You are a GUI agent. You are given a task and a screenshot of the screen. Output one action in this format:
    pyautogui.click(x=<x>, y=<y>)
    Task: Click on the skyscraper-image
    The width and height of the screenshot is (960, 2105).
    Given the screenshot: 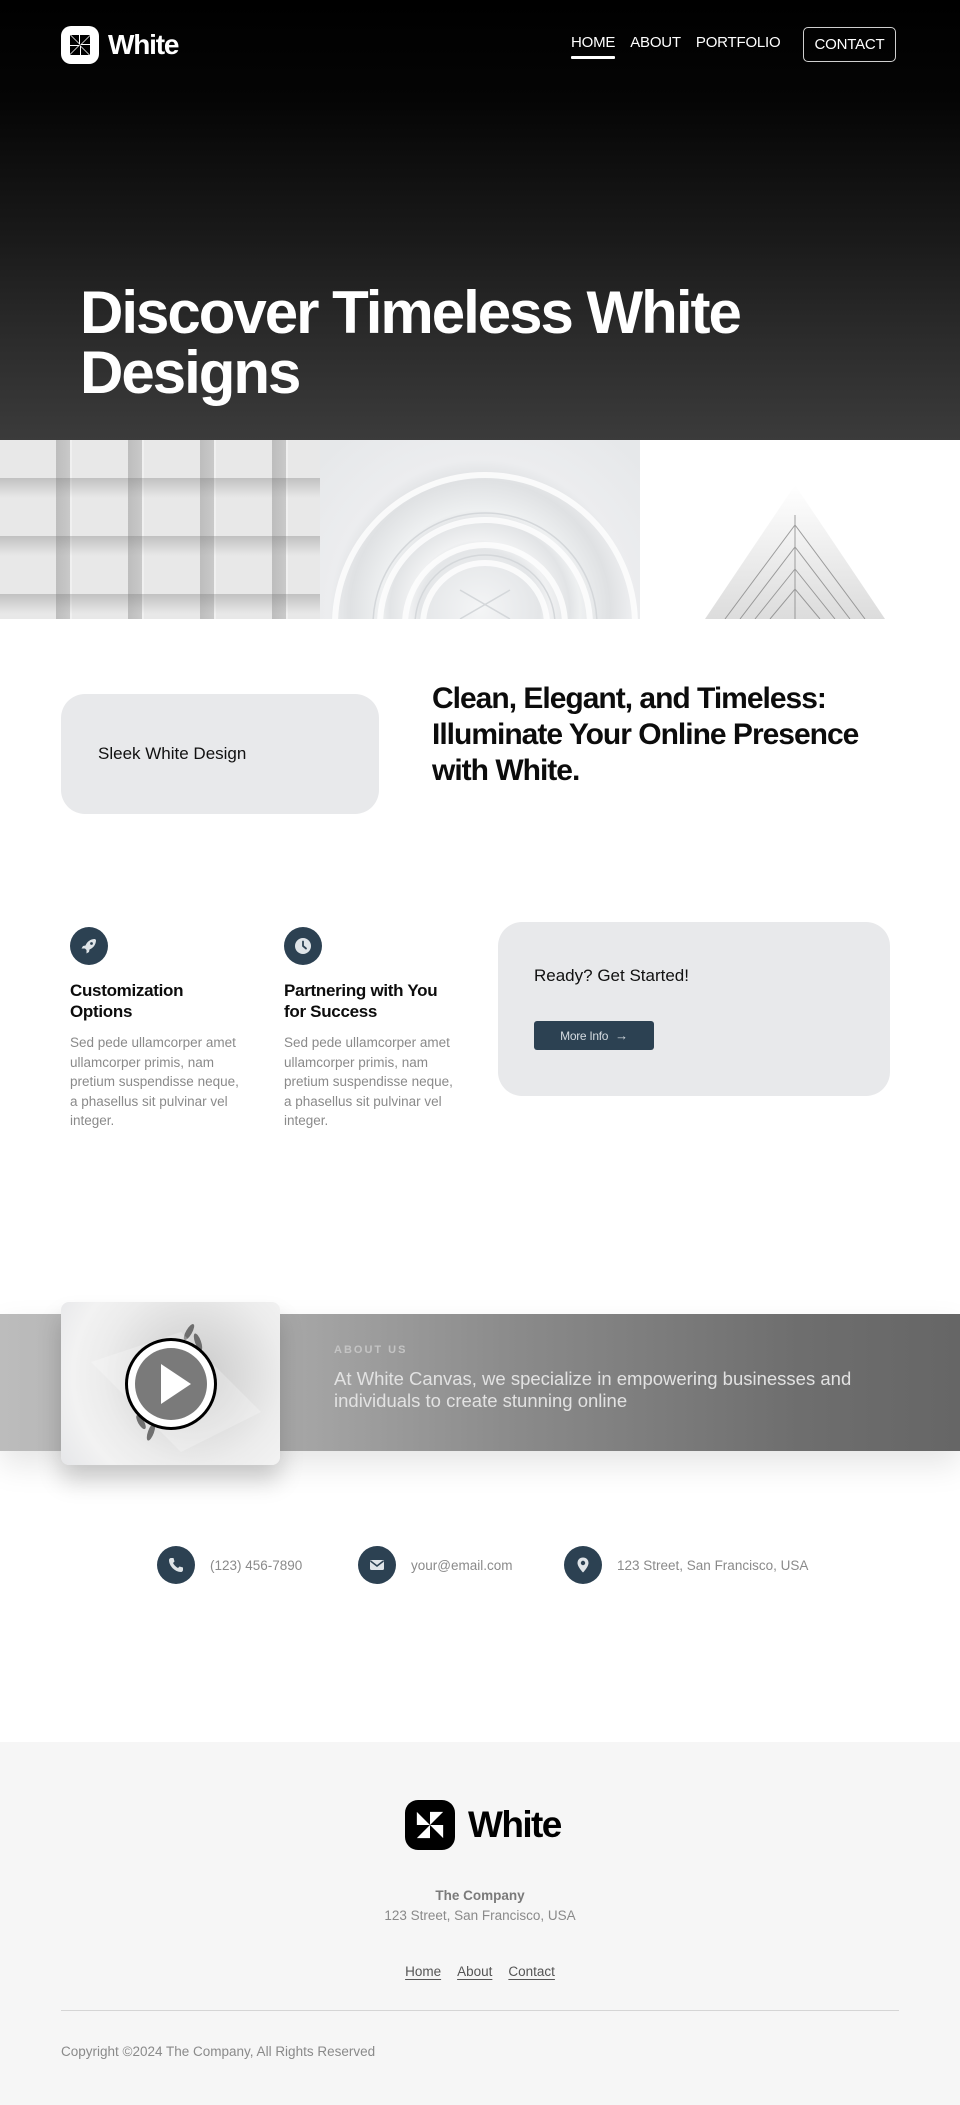 What is the action you would take?
    pyautogui.click(x=800, y=529)
    